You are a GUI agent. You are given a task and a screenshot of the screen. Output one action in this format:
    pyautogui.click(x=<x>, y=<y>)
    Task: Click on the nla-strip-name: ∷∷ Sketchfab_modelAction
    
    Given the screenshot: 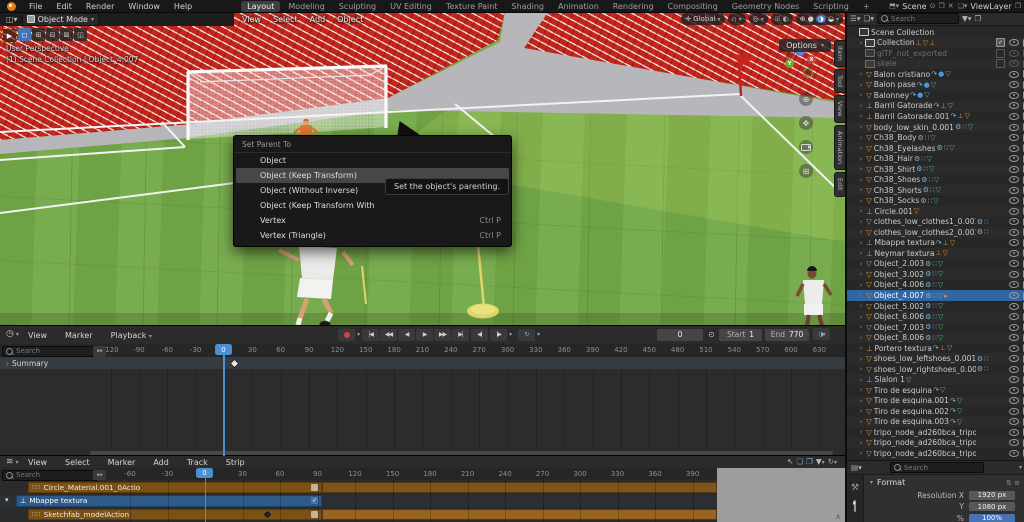 What is the action you would take?
    pyautogui.click(x=175, y=514)
    